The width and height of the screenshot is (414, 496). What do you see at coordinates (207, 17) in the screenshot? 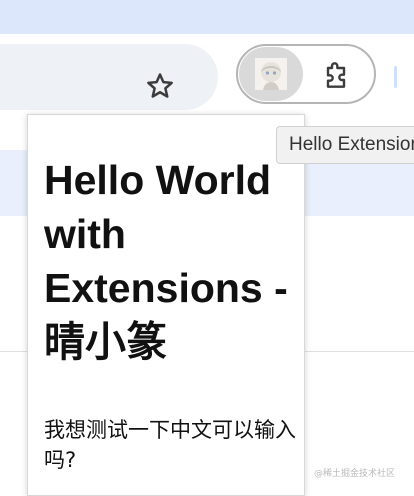
I see `tab-strip` at bounding box center [207, 17].